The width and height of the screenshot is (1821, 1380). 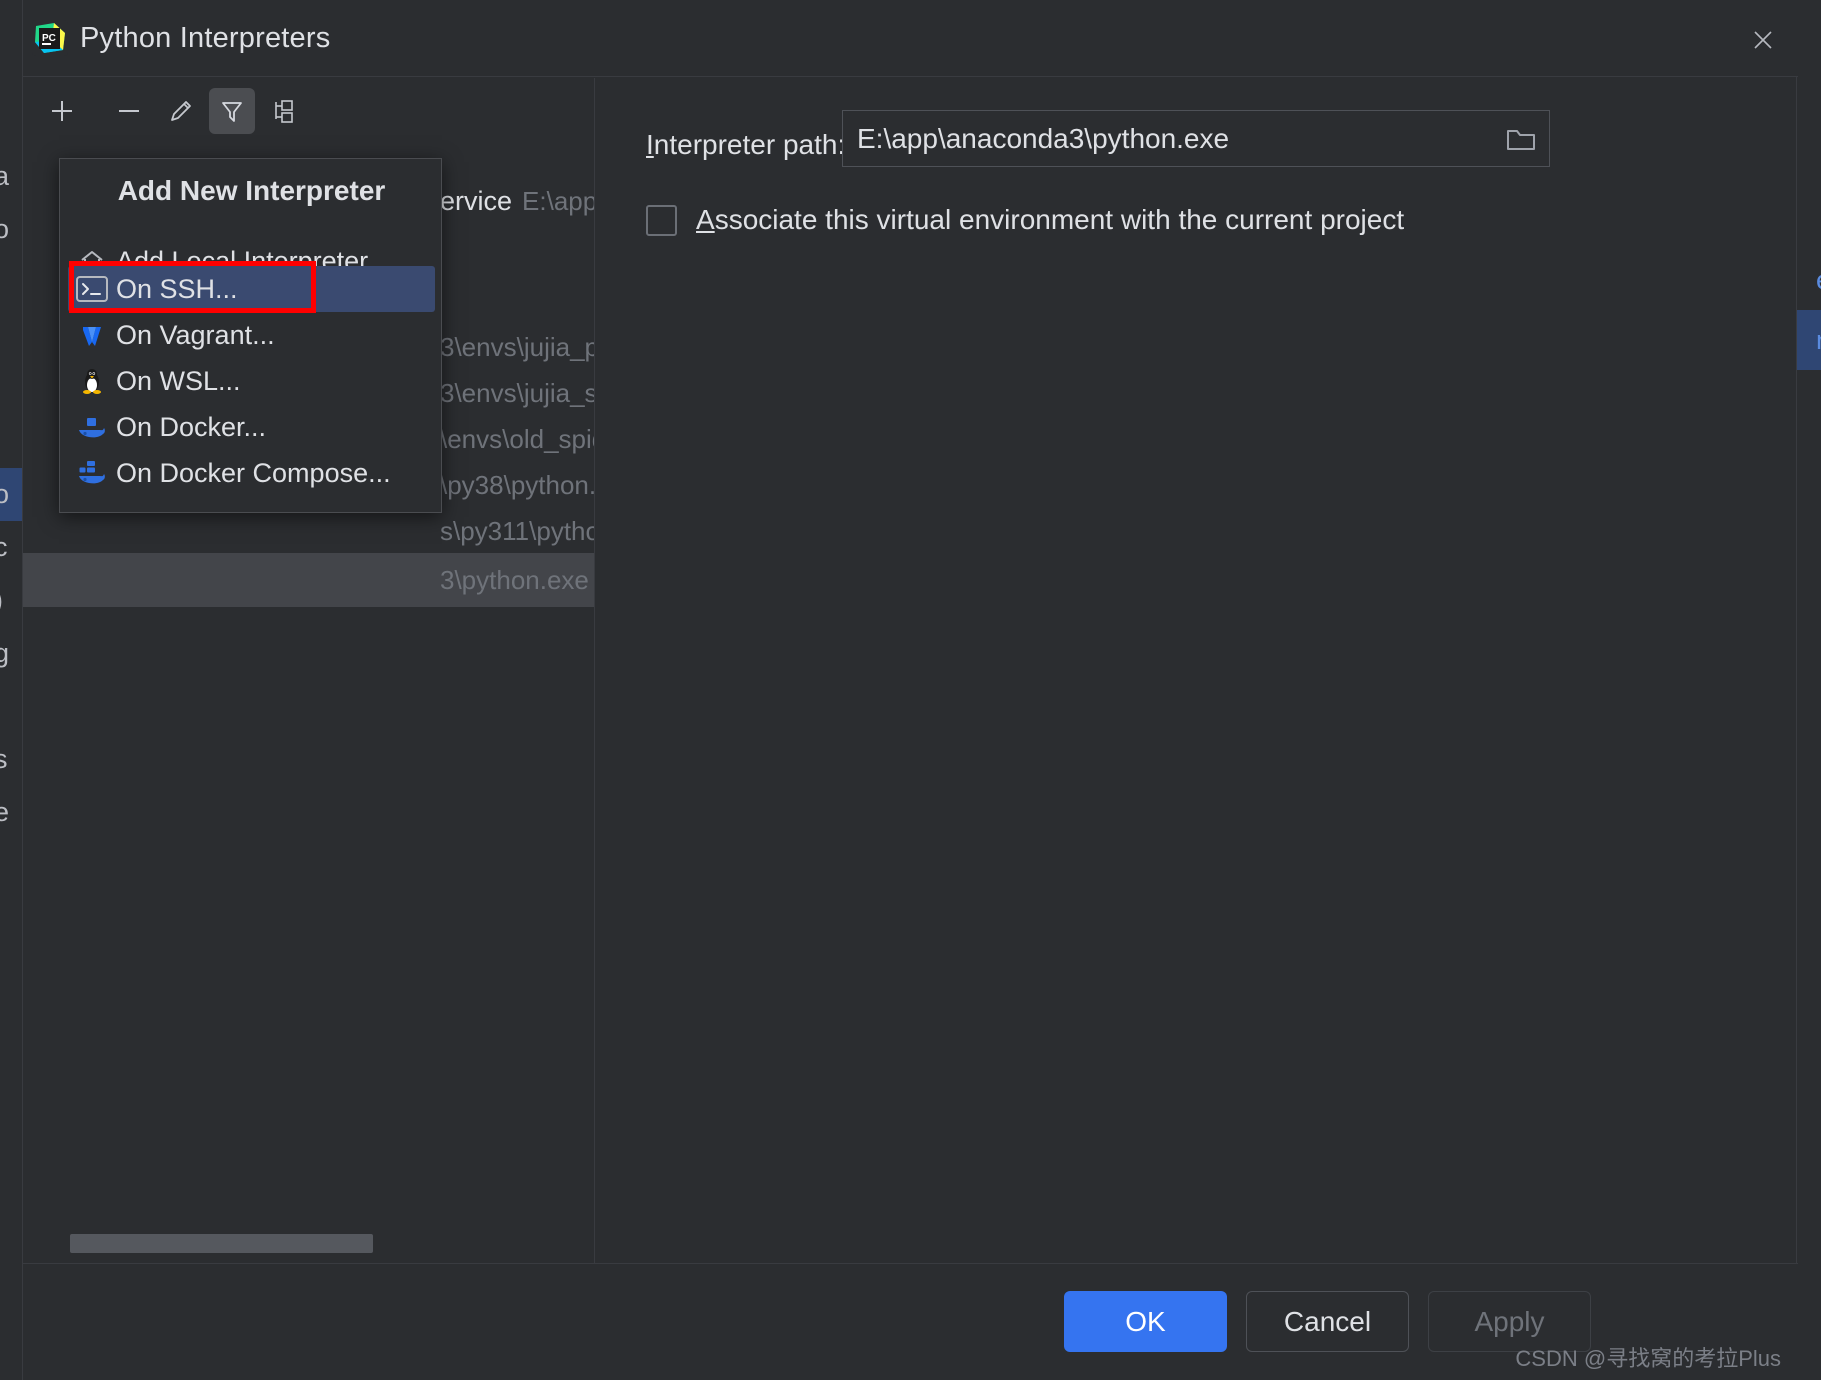 I want to click on interpreter-path-label: Interpreter path:, so click(x=745, y=145).